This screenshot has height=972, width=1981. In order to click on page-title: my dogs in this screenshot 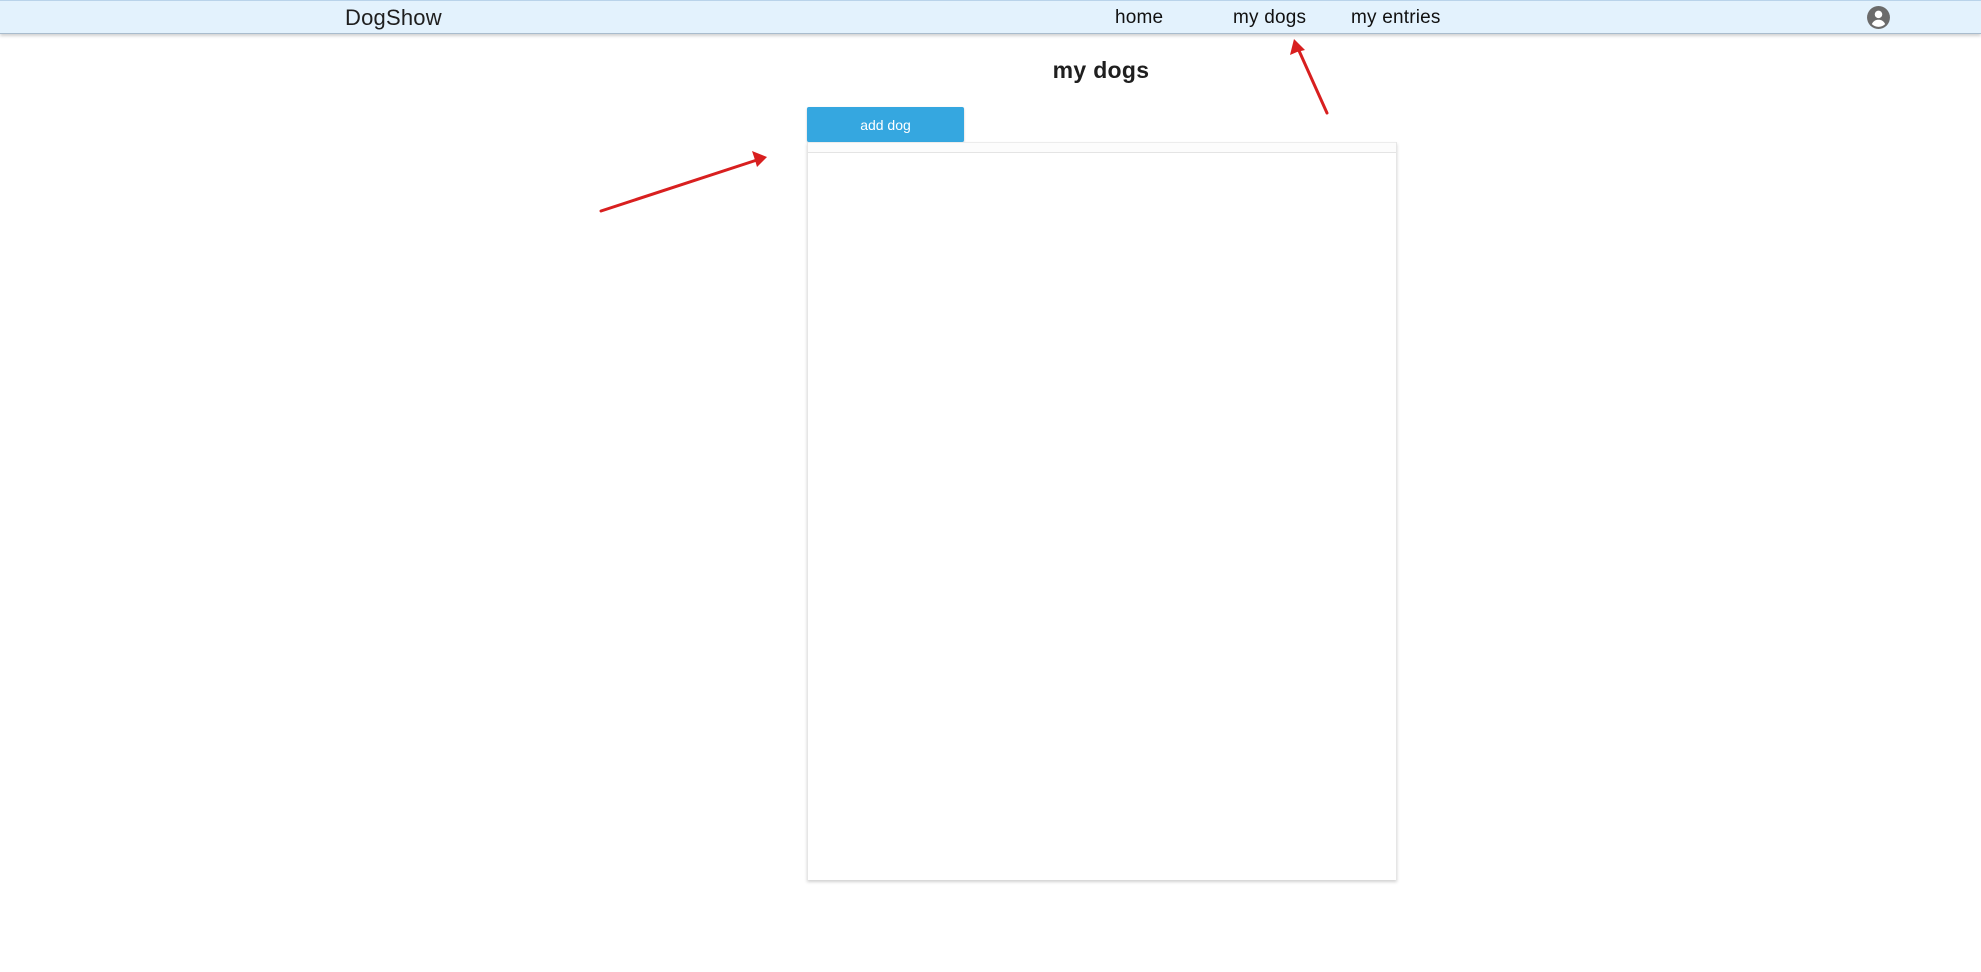, I will do `click(1101, 70)`.